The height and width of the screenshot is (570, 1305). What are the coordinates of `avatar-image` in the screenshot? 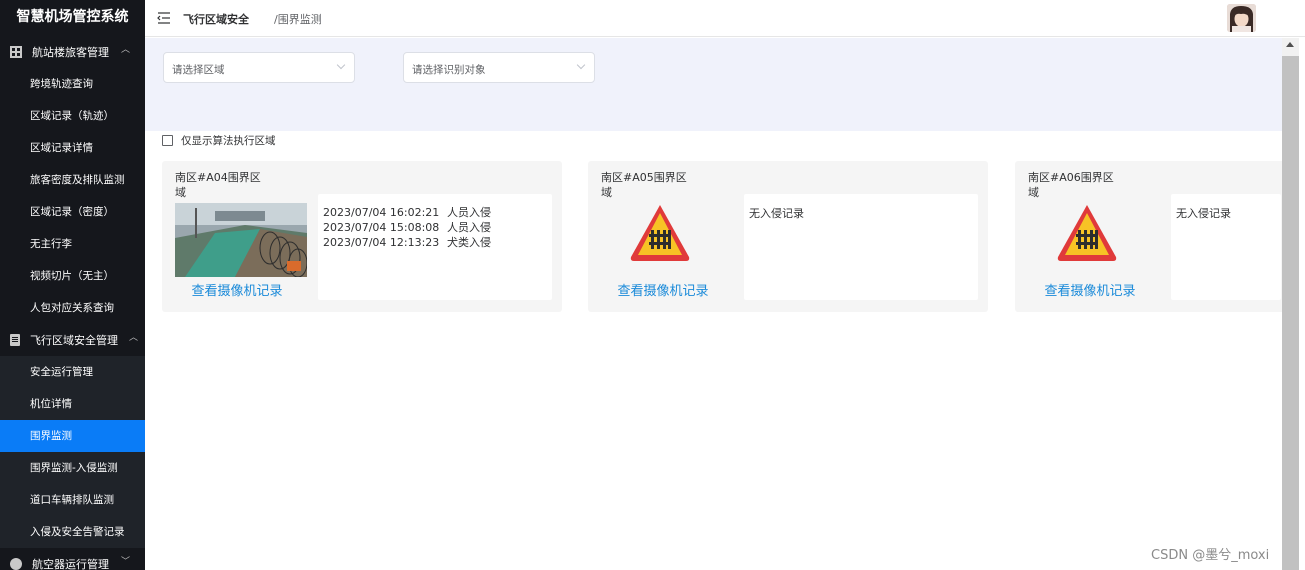 It's located at (1241, 18).